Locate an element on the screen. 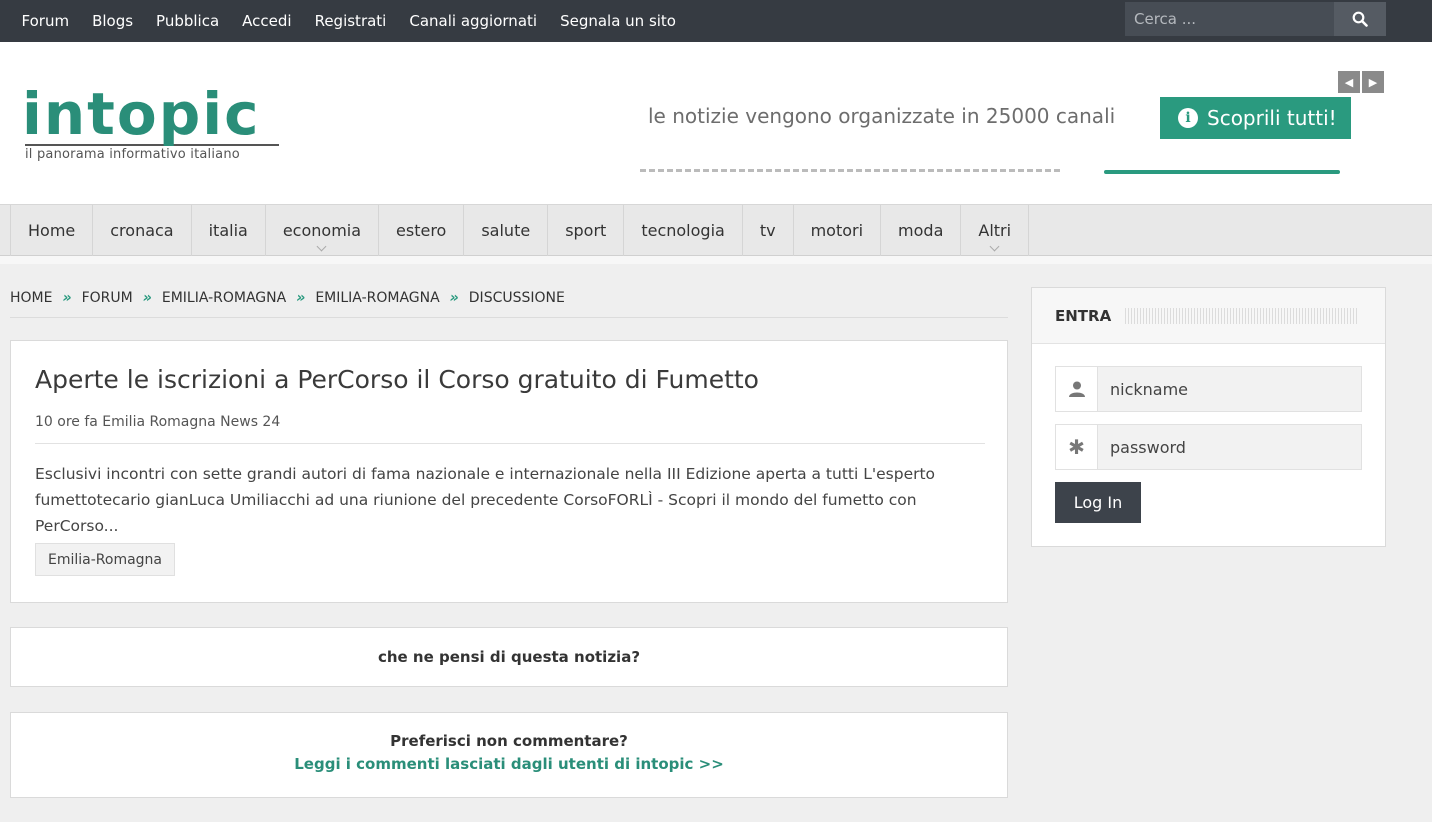 The height and width of the screenshot is (822, 1432). nav-label: italia is located at coordinates (228, 230).